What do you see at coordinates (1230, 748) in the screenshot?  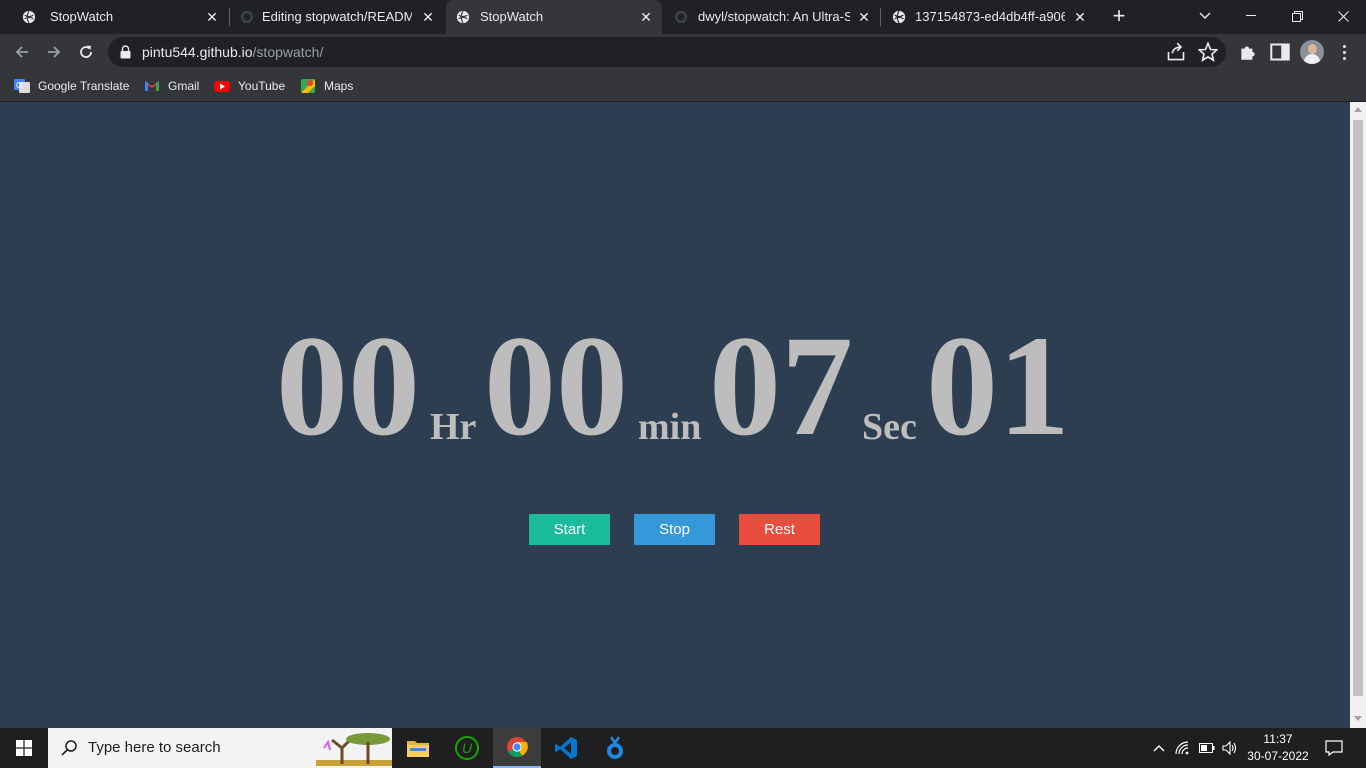 I see `volume-button` at bounding box center [1230, 748].